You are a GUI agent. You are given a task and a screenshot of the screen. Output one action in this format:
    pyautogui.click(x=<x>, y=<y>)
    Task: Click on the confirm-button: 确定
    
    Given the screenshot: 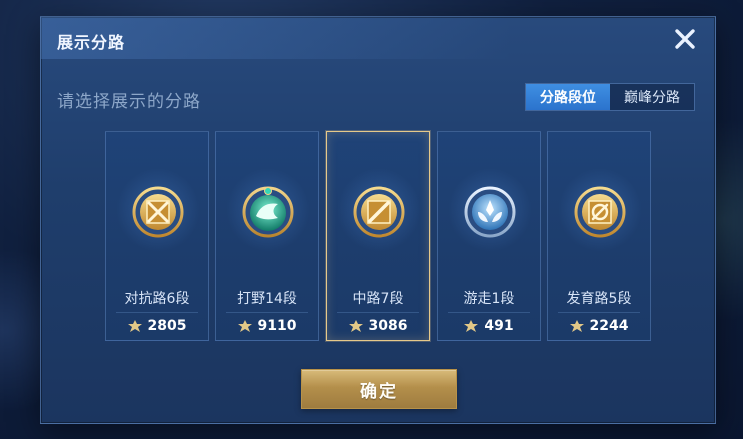 What is the action you would take?
    pyautogui.click(x=379, y=389)
    